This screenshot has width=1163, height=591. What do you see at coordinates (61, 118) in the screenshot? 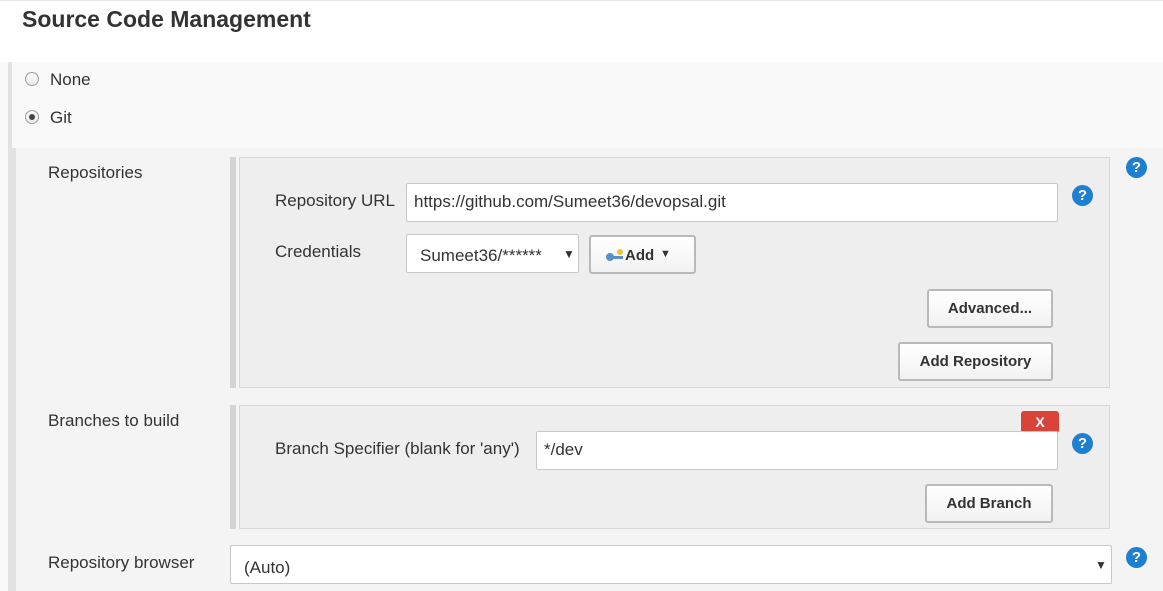
I see `radio-git-label: Git` at bounding box center [61, 118].